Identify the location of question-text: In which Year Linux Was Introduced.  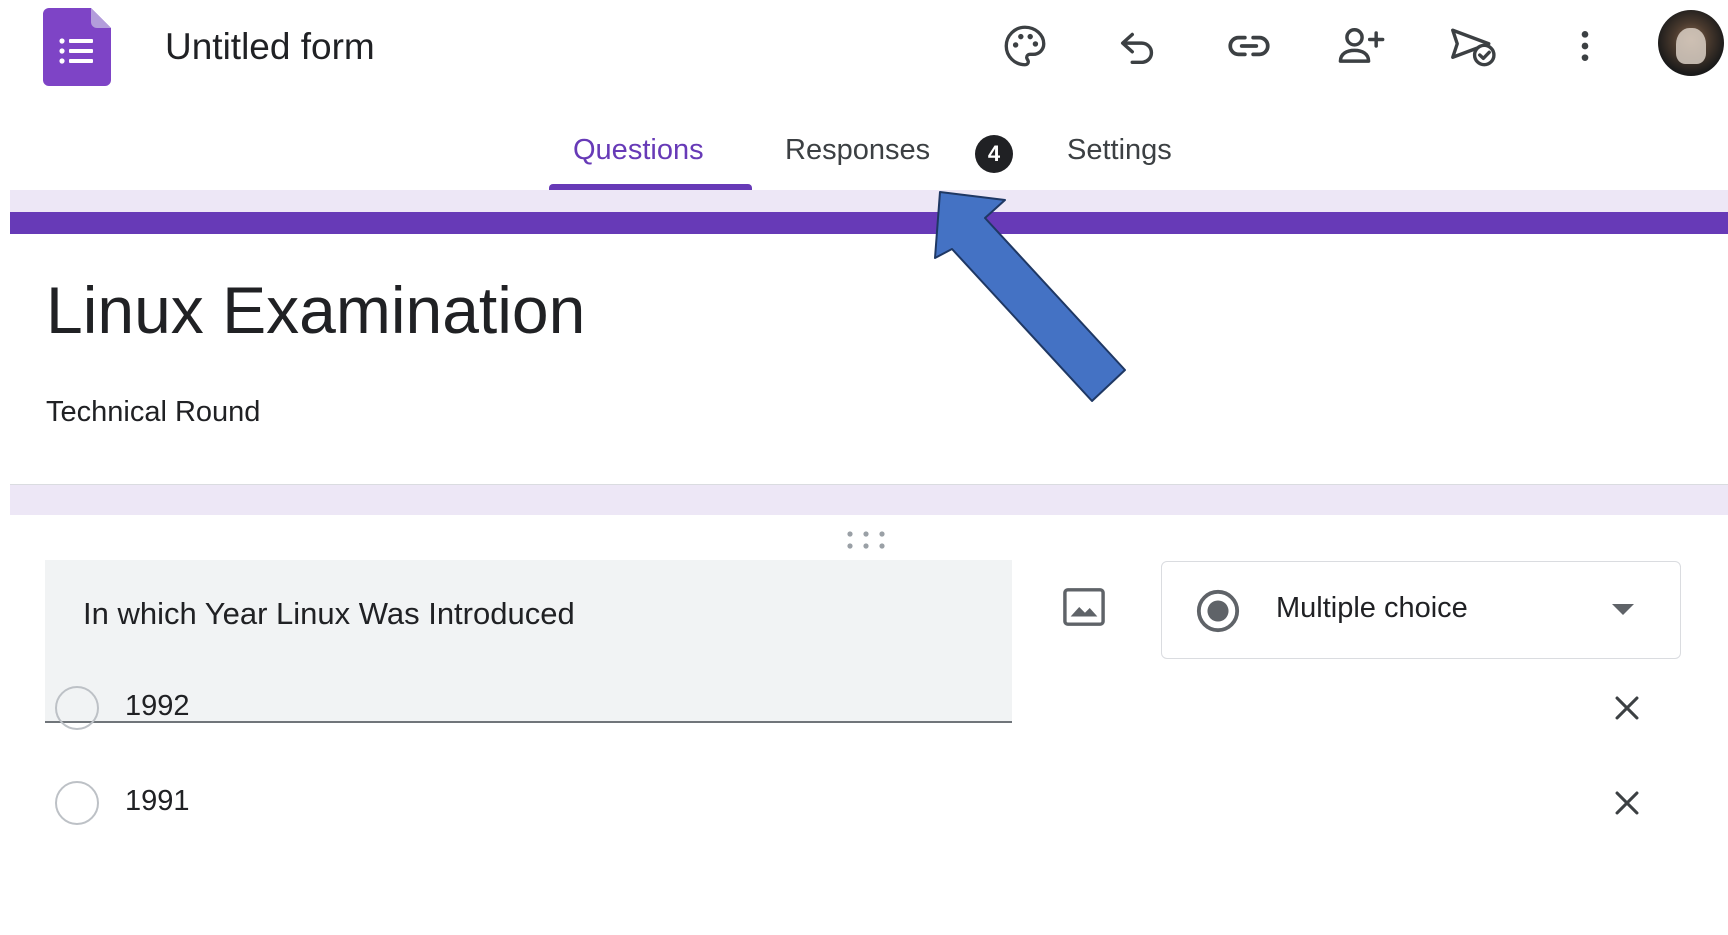
(329, 613).